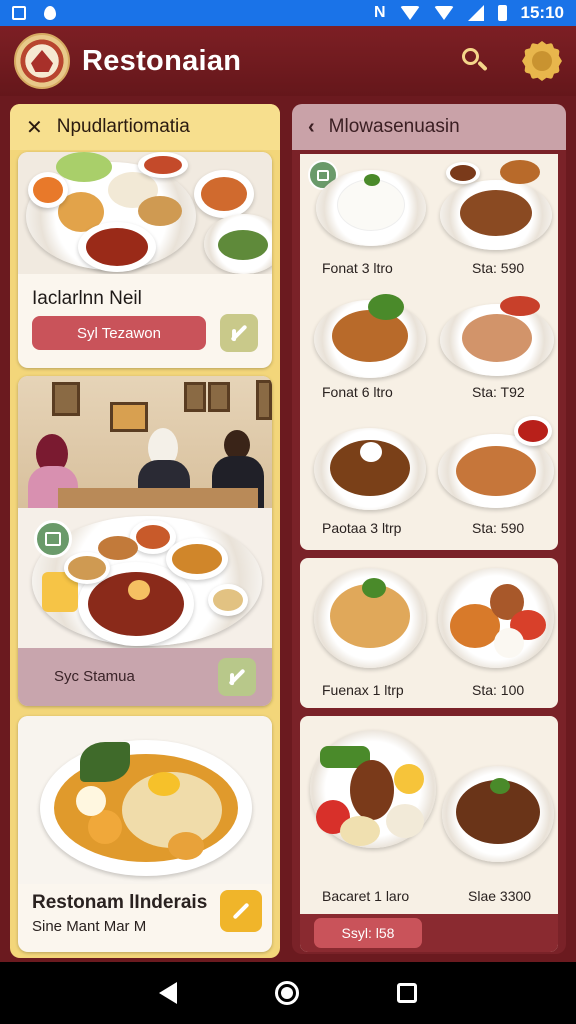 The width and height of the screenshot is (576, 1024). I want to click on menu-item-1-name: Fonat 3 ltro, so click(357, 268).